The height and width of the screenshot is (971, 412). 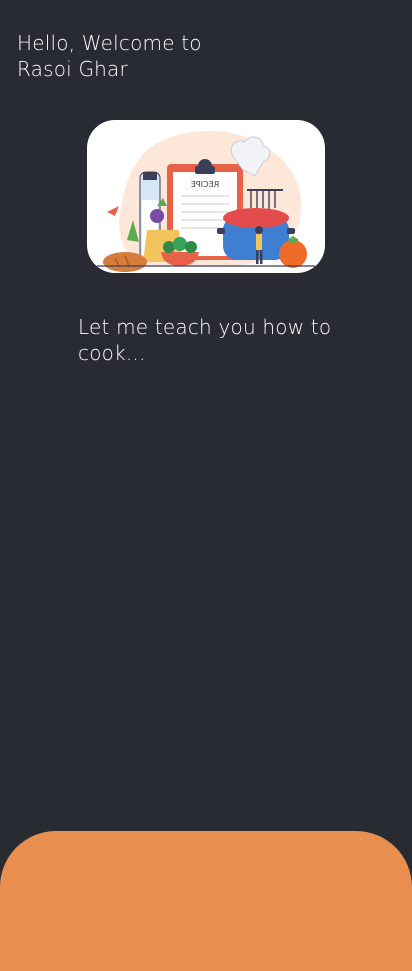 I want to click on cooking-illustration: RECIPE, so click(x=206, y=201).